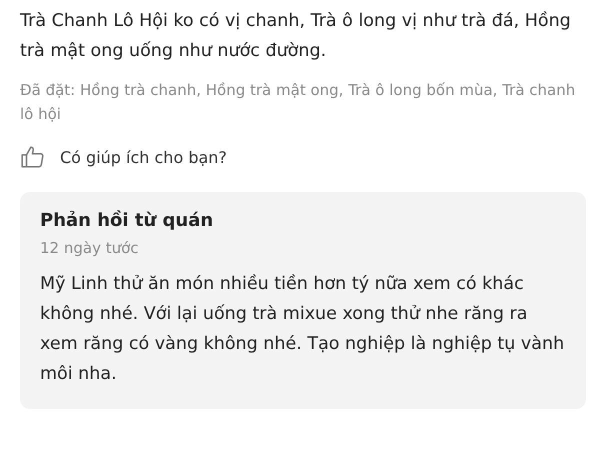  Describe the element at coordinates (143, 157) in the screenshot. I see `helpful-prompt: Có giúp ích cho bạn?` at that location.